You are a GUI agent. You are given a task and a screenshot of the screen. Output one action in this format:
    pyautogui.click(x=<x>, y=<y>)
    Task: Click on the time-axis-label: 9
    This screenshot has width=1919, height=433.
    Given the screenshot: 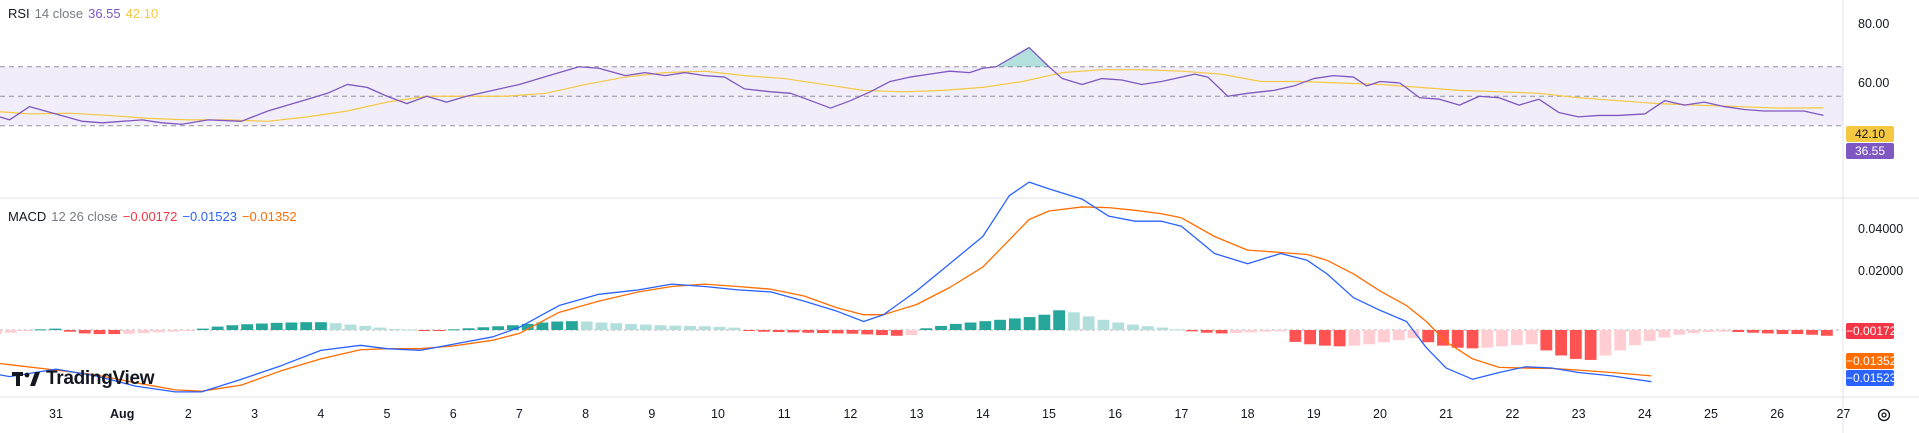 What is the action you would take?
    pyautogui.click(x=652, y=414)
    